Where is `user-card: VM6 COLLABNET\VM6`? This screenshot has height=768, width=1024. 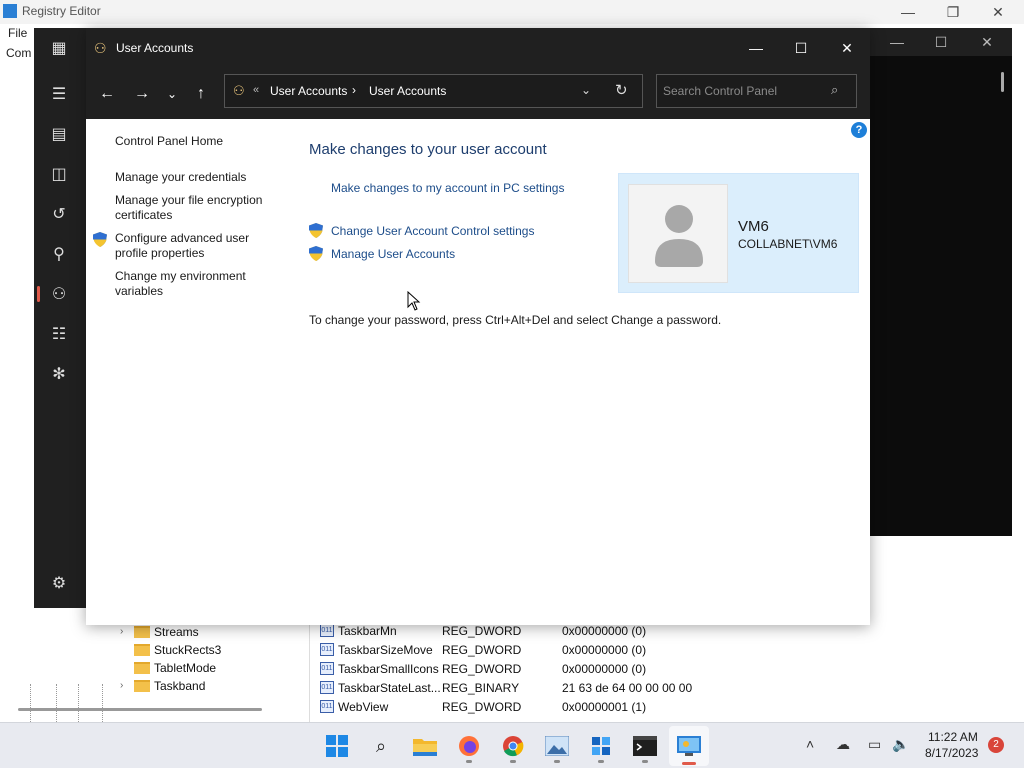 user-card: VM6 COLLABNET\VM6 is located at coordinates (738, 233).